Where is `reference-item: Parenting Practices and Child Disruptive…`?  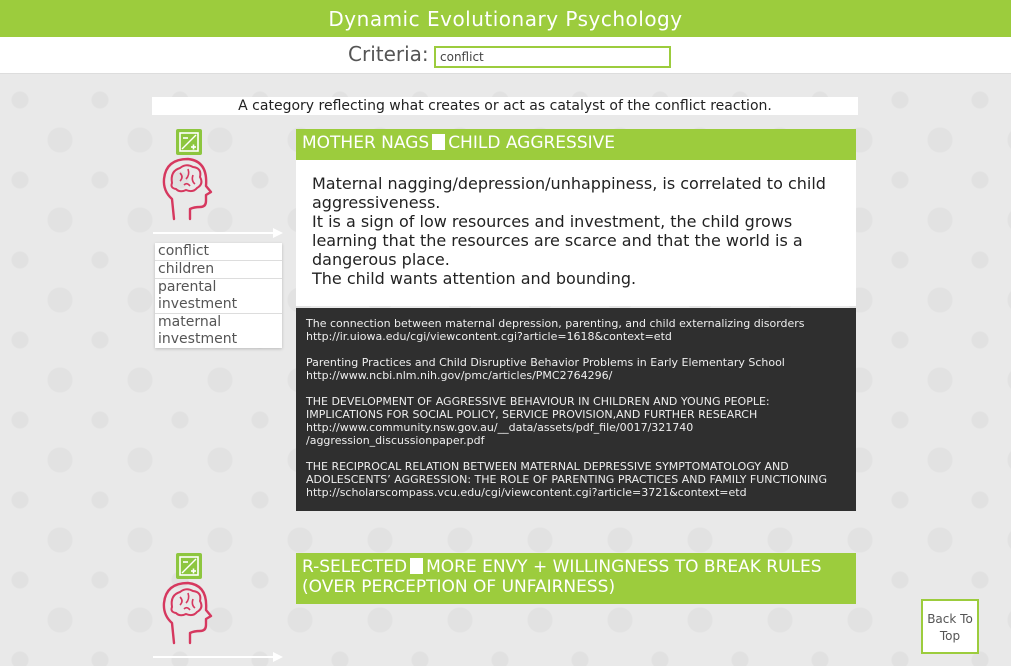 reference-item: Parenting Practices and Child Disruptive… is located at coordinates (576, 369).